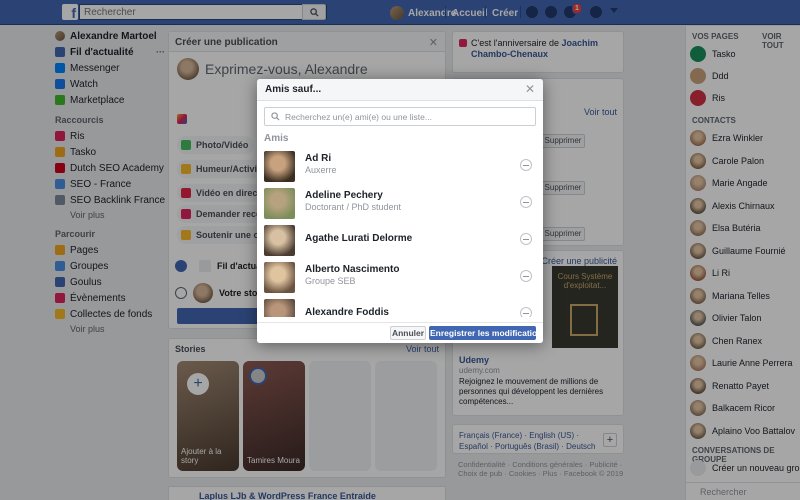 The height and width of the screenshot is (500, 800). I want to click on friend-subtitle: Auxerre, so click(321, 170).